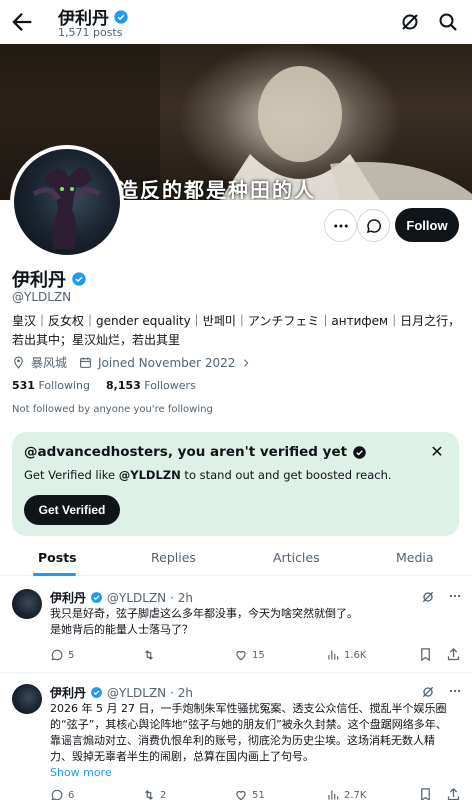  Describe the element at coordinates (71, 794) in the screenshot. I see `reply-count: 6` at that location.